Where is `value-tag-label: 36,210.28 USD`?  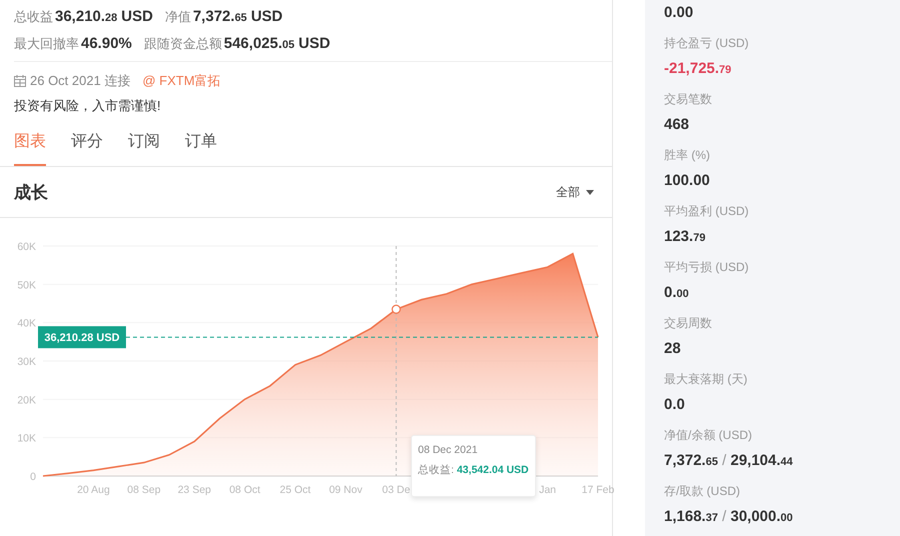
value-tag-label: 36,210.28 USD is located at coordinates (82, 338).